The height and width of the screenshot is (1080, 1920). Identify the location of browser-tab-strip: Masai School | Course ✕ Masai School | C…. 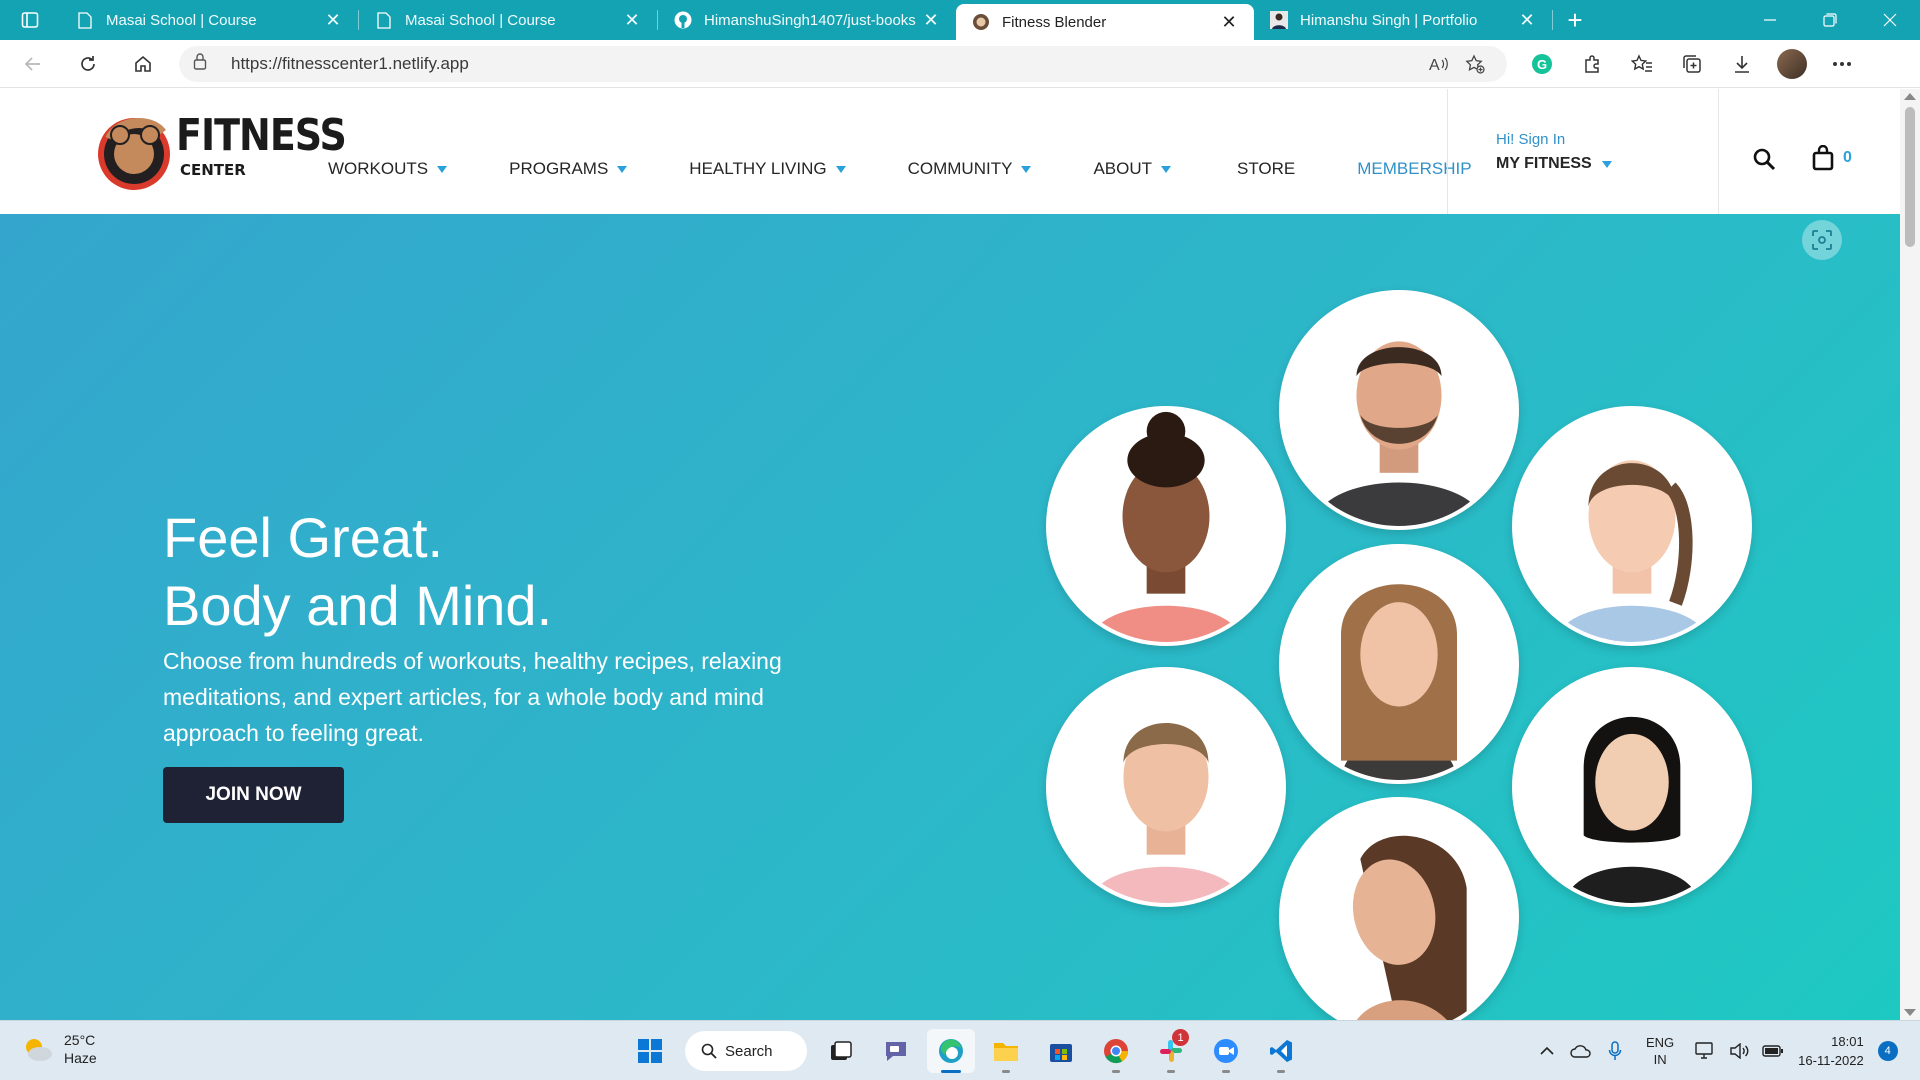
(960, 20).